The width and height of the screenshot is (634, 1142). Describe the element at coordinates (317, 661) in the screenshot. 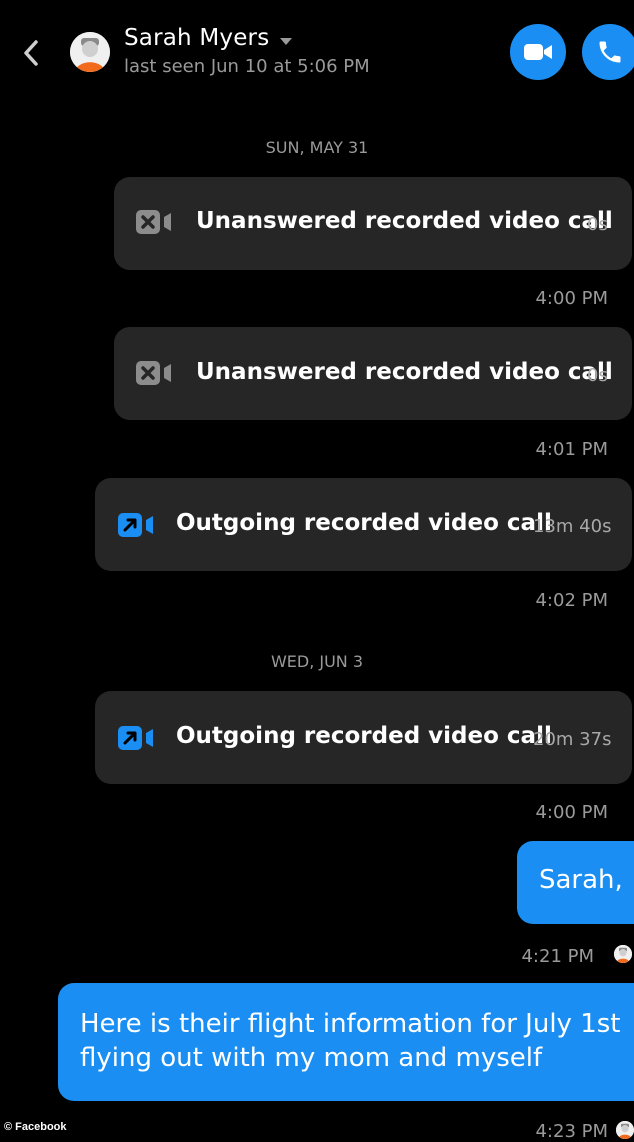

I see `date-separator: WED, JUN 3` at that location.